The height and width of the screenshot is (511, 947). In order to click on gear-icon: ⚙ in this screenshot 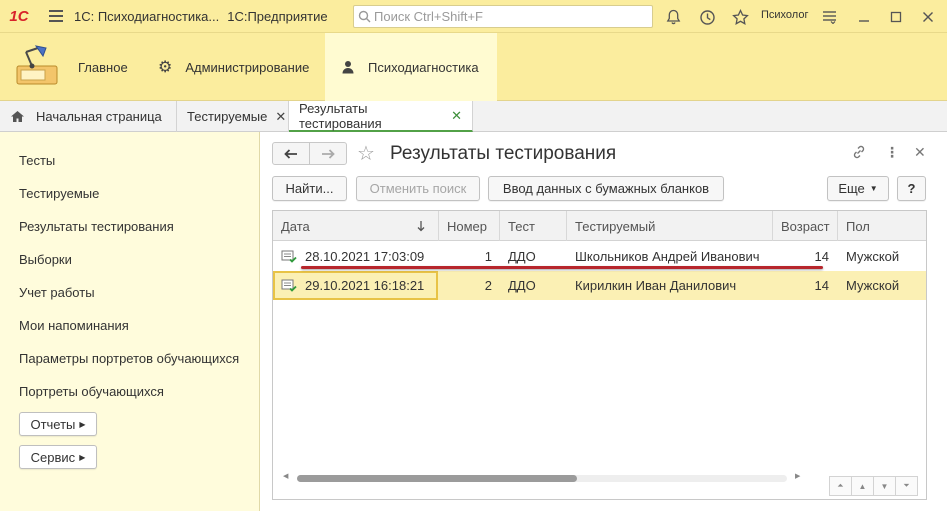, I will do `click(165, 67)`.